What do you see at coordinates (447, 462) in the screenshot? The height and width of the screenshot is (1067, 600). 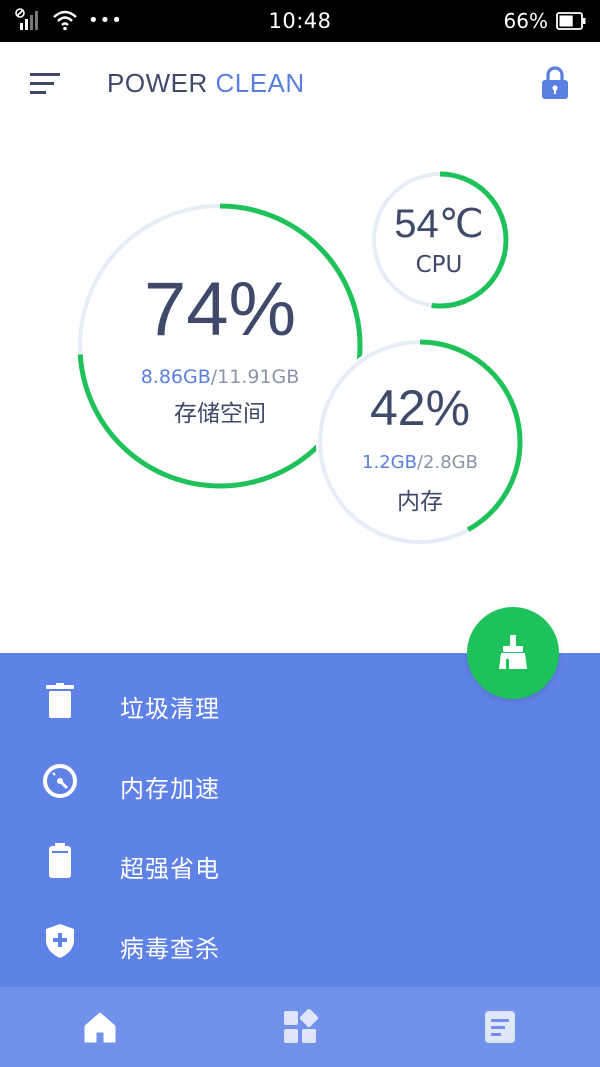 I see `memory-total: /2.8GB` at bounding box center [447, 462].